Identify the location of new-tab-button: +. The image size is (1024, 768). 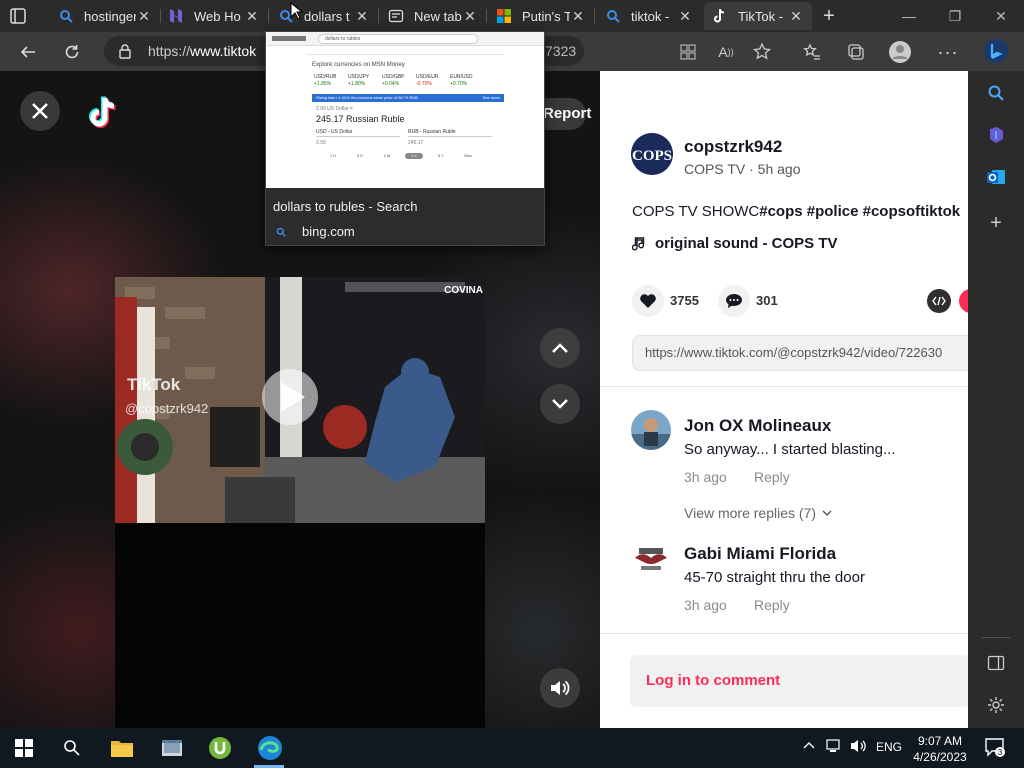
(829, 16).